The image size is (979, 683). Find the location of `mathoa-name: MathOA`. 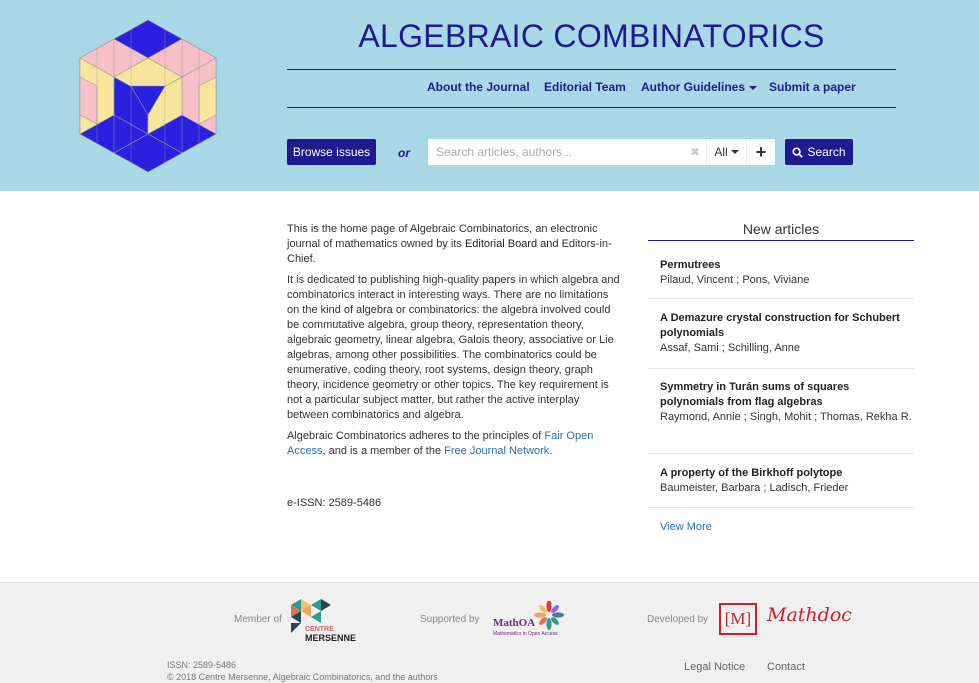

mathoa-name: MathOA is located at coordinates (514, 623).